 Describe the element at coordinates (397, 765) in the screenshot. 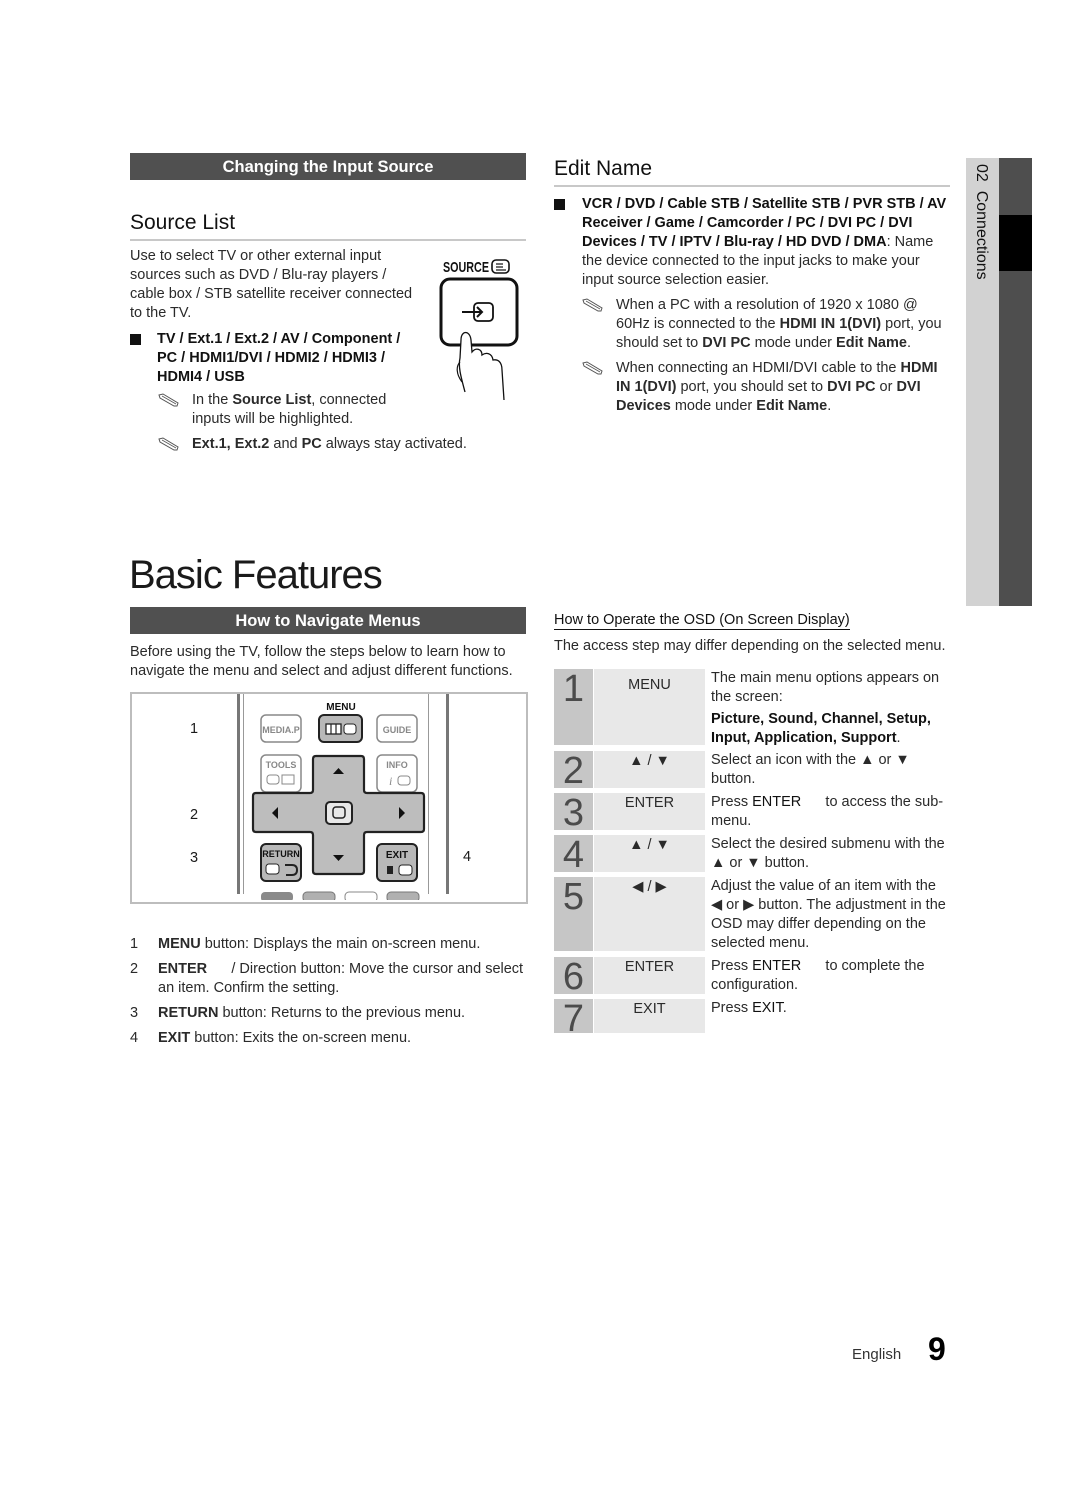

I see `svg-text: INFO` at that location.